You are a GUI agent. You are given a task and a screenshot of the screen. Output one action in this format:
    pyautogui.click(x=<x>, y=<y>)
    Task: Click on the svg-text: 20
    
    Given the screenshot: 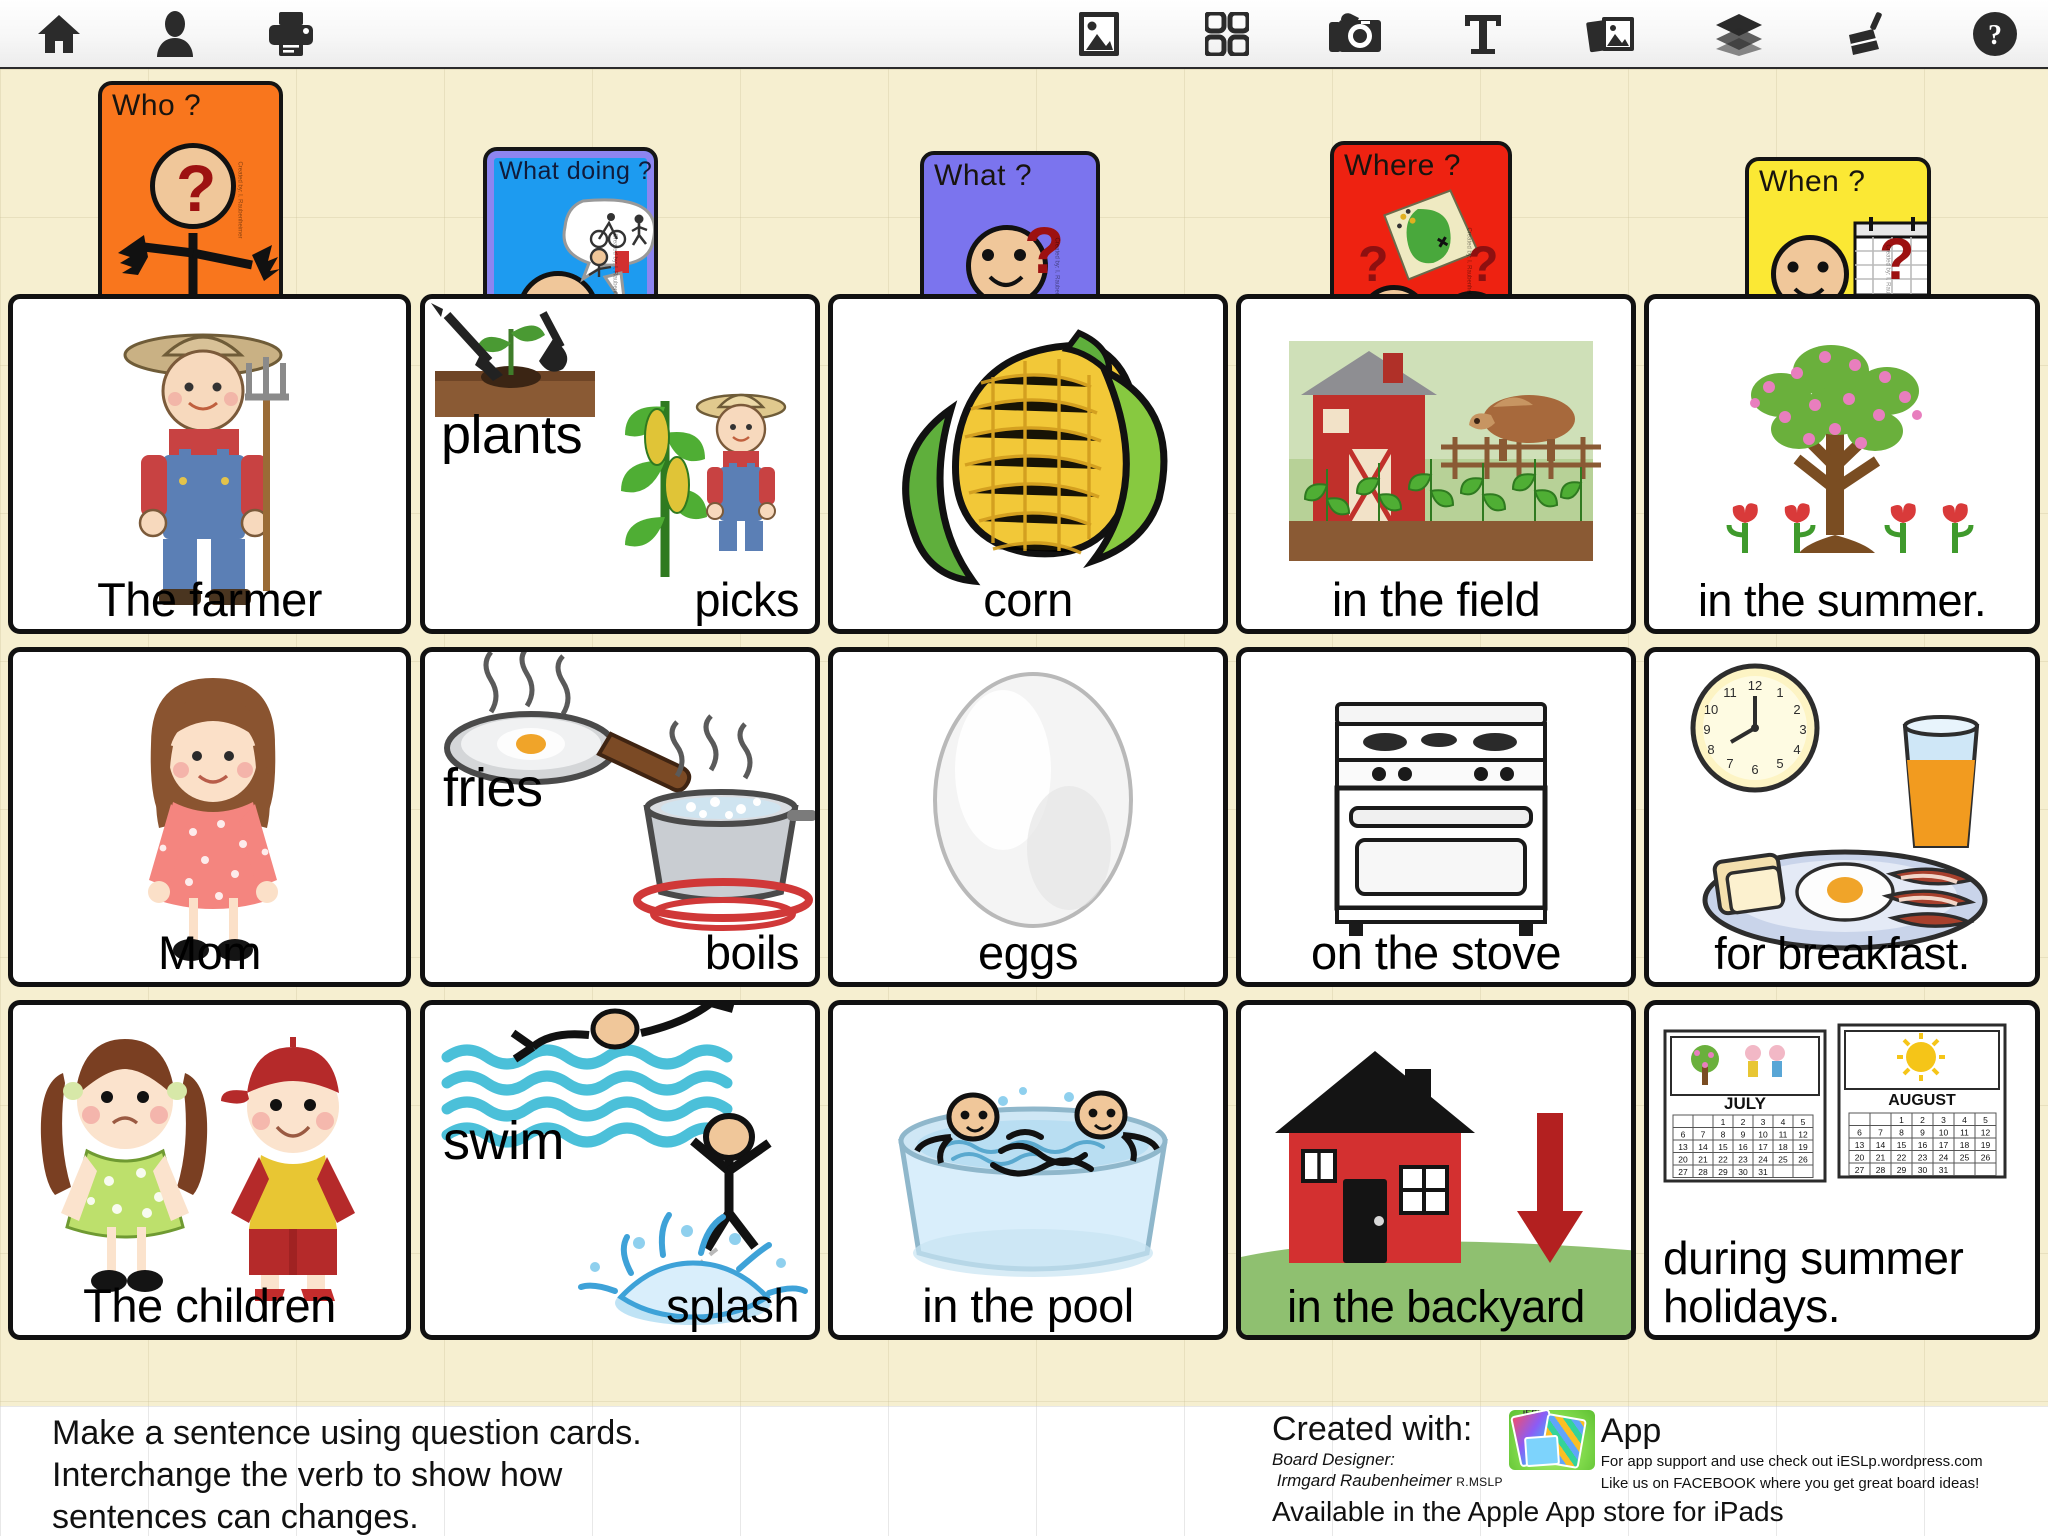 What is the action you would take?
    pyautogui.click(x=1683, y=1160)
    